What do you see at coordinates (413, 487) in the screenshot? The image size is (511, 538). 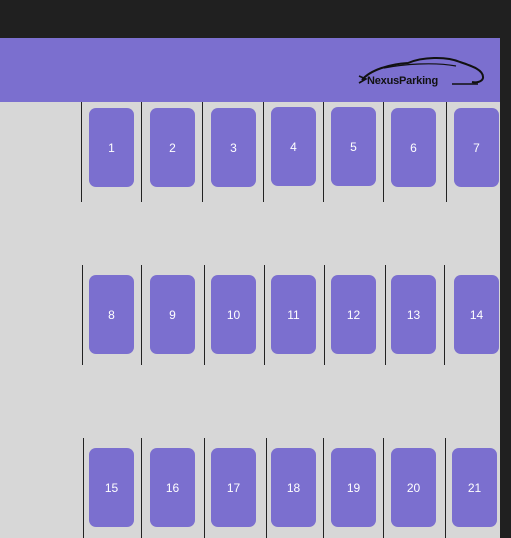 I see `parking-spot: 20` at bounding box center [413, 487].